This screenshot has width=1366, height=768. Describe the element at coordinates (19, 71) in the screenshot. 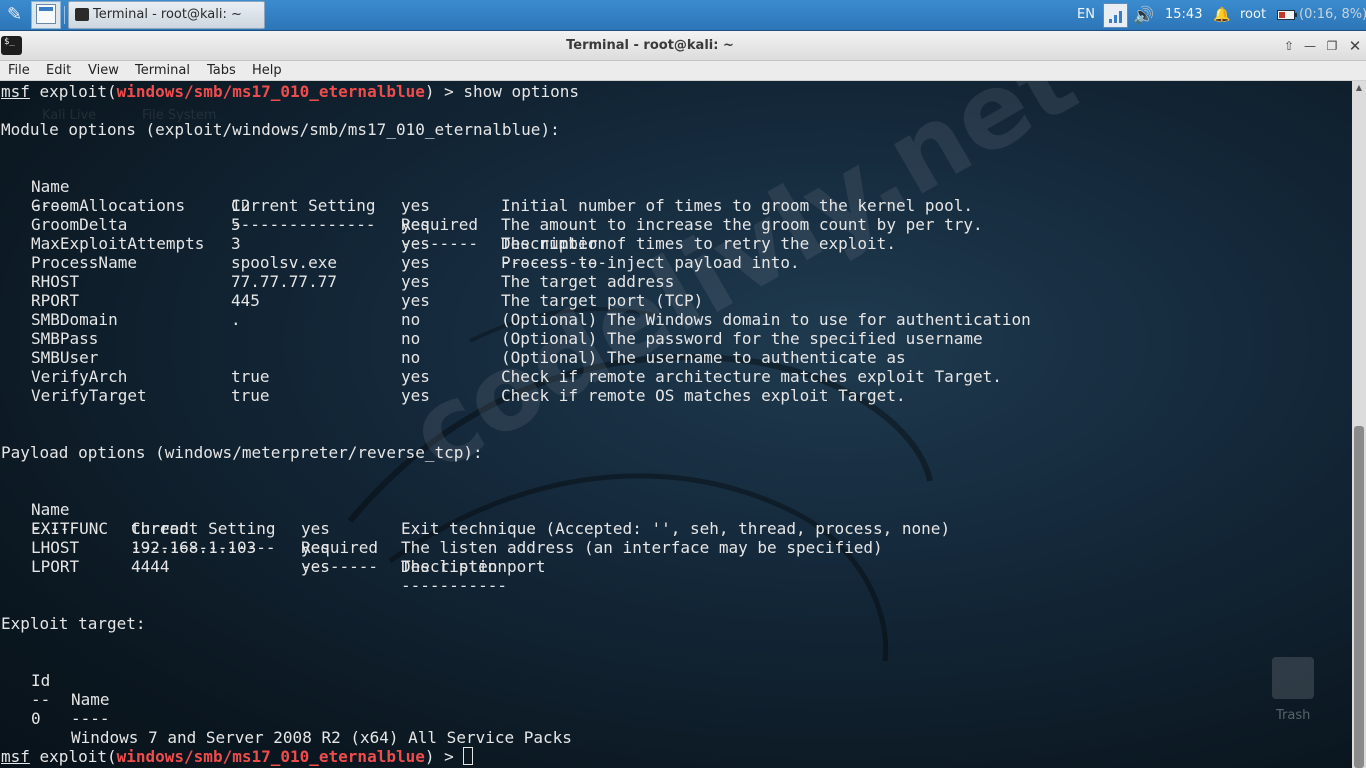

I see `menu-file: File` at that location.